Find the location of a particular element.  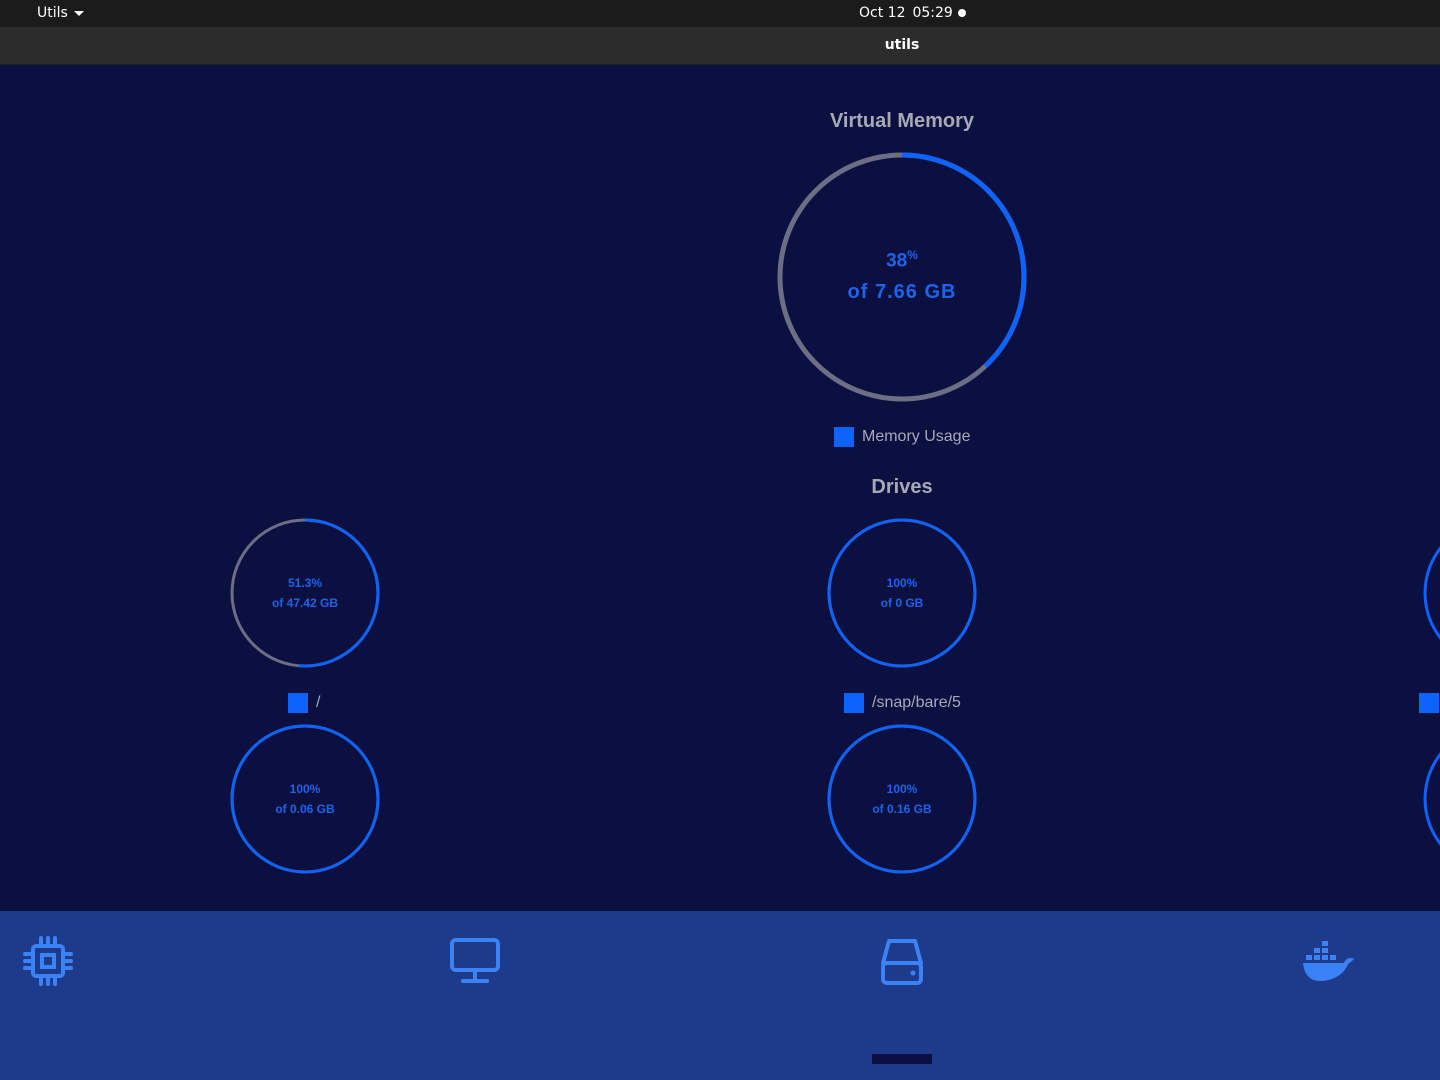

clock-date: Oct 12 is located at coordinates (882, 13).